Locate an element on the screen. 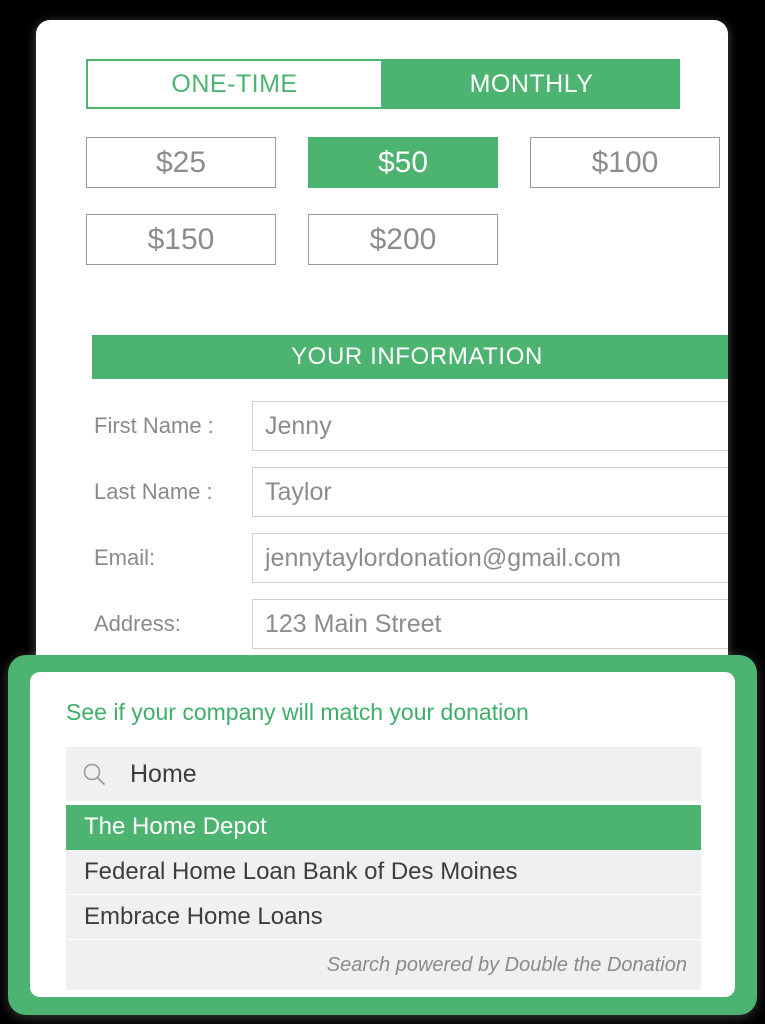  first-name-input: Jenny is located at coordinates (490, 426).